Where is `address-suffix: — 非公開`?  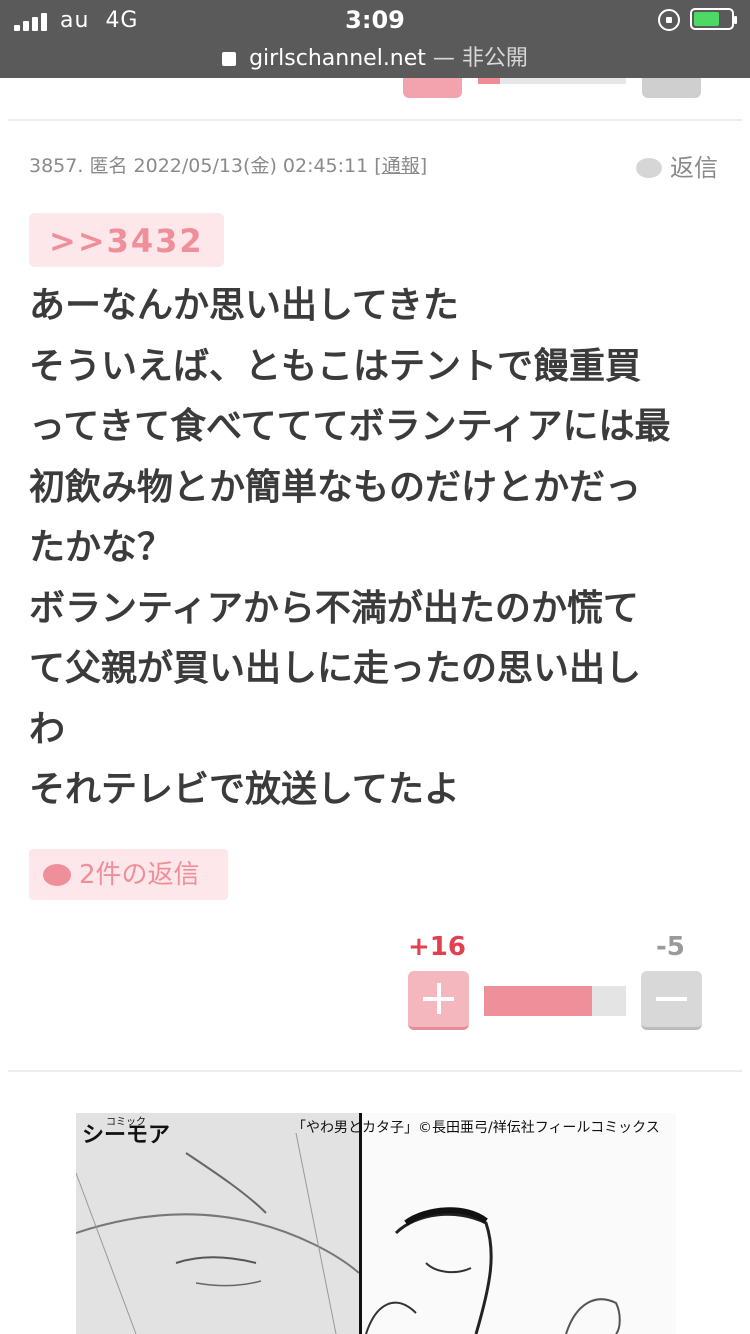 address-suffix: — 非公開 is located at coordinates (480, 58).